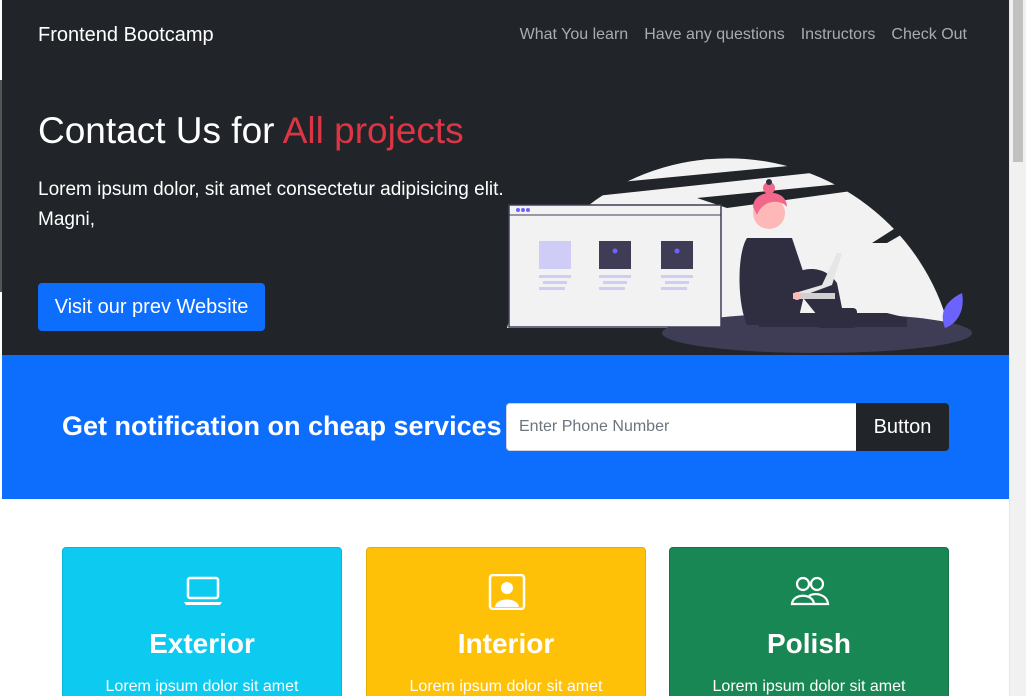 This screenshot has height=696, width=1026. I want to click on person-with-laptop-illustration, so click(739, 255).